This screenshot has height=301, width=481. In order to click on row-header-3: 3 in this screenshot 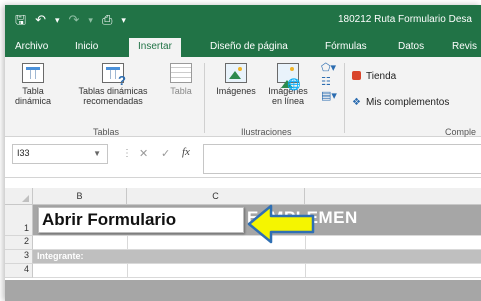, I will do `click(19, 257)`.